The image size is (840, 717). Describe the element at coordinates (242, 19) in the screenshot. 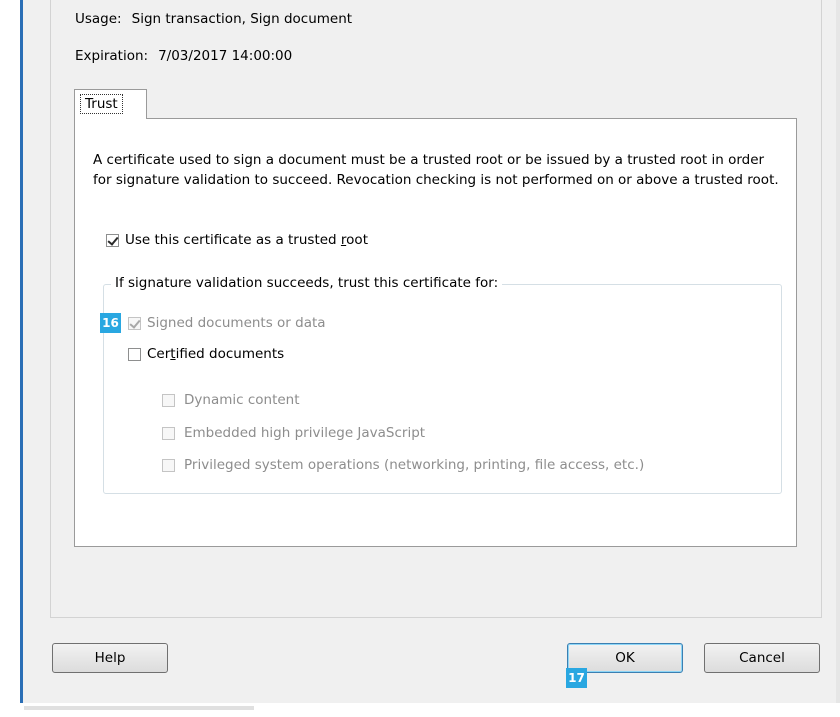

I see `usage-value: Sign transaction, Sign document` at that location.